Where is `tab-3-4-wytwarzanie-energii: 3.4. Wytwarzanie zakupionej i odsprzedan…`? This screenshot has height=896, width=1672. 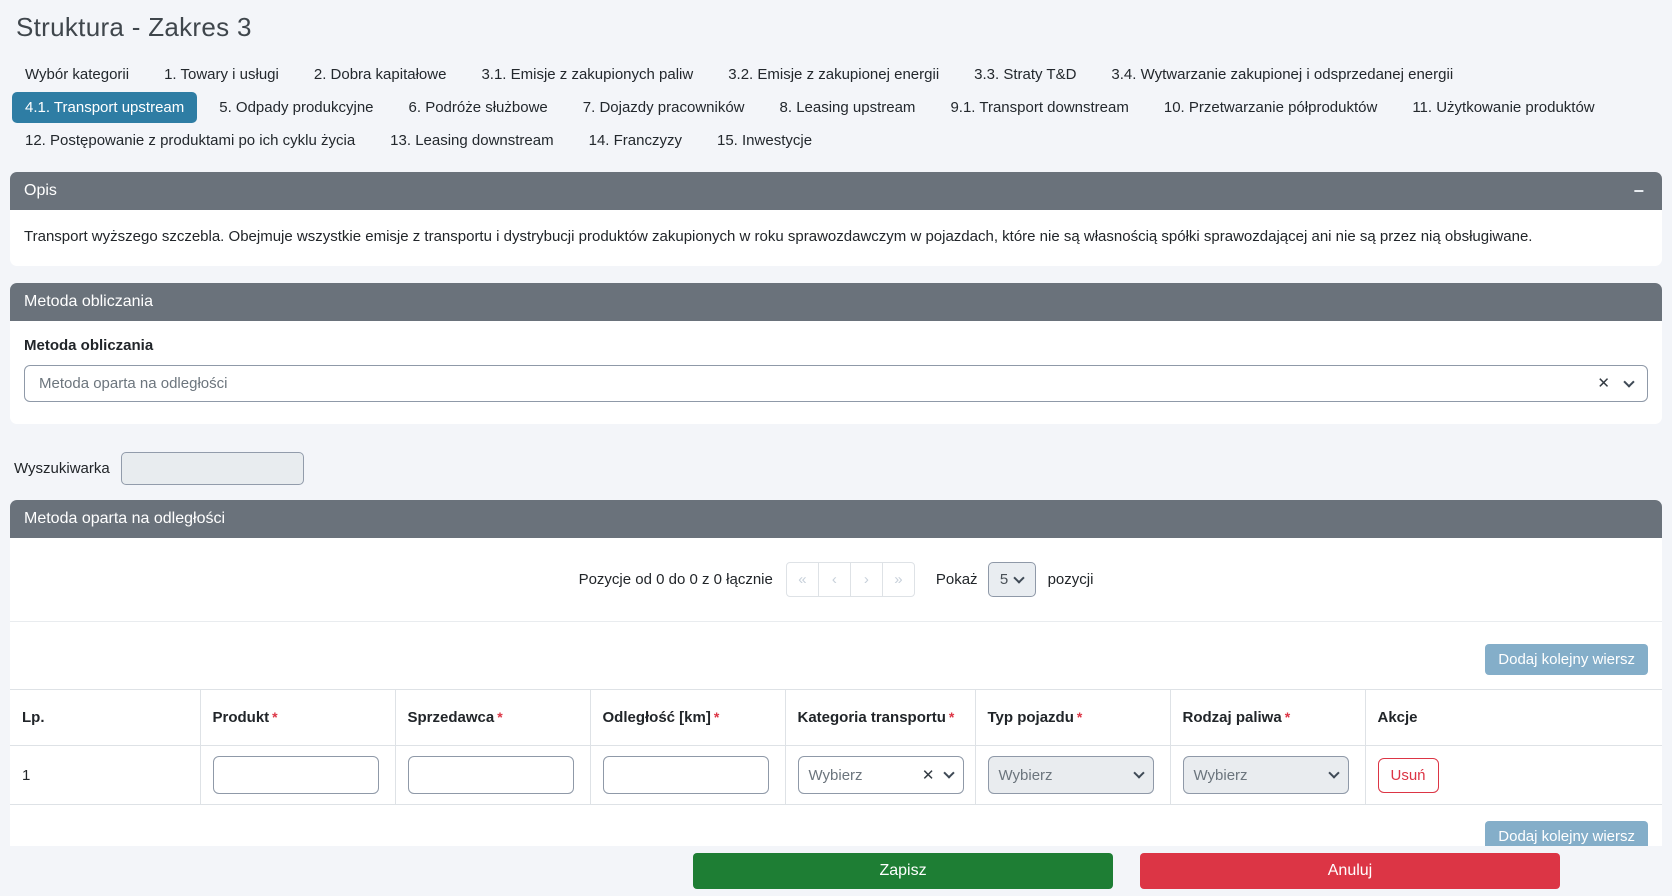
tab-3-4-wytwarzanie-energii: 3.4. Wytwarzanie zakupionej i odsprzedan… is located at coordinates (1282, 74).